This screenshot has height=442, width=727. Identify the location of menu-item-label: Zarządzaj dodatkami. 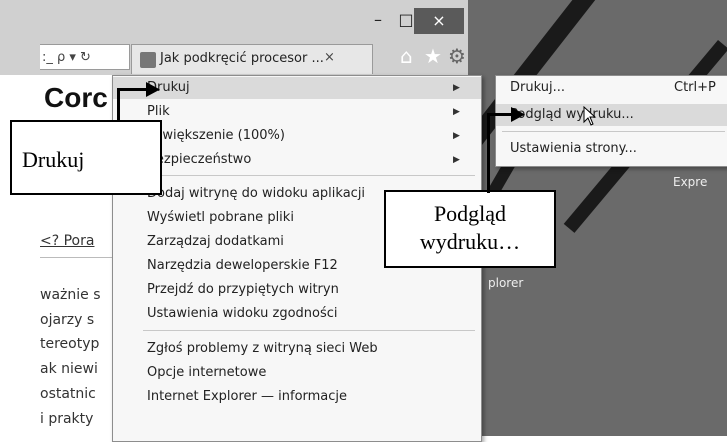
(215, 241).